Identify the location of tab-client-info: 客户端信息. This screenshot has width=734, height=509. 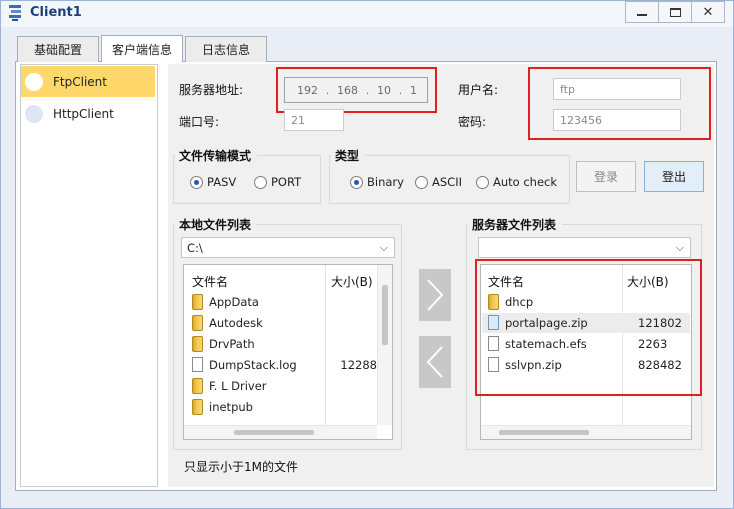
(142, 48).